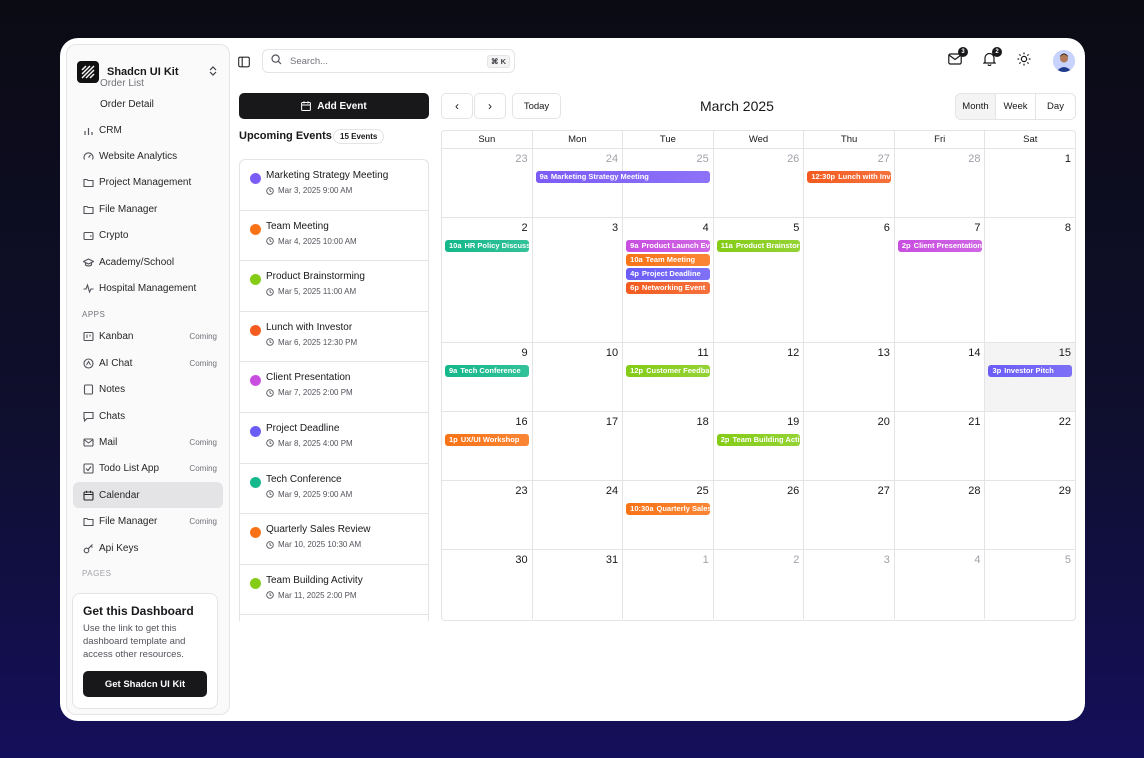 The width and height of the screenshot is (1144, 758). I want to click on event-card: Client Presentation Mar 7, 2025 2:00 PM, so click(334, 387).